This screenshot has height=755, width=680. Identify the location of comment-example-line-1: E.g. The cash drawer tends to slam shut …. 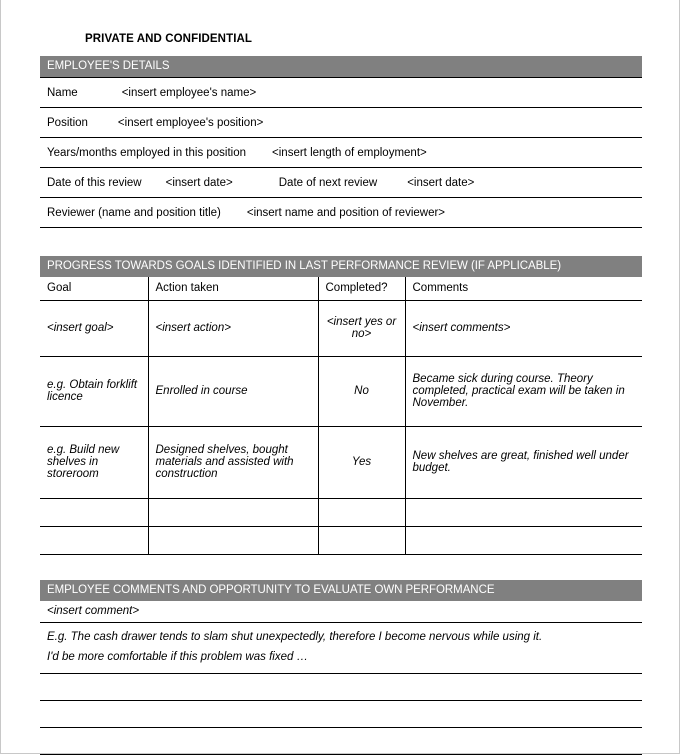
(295, 637).